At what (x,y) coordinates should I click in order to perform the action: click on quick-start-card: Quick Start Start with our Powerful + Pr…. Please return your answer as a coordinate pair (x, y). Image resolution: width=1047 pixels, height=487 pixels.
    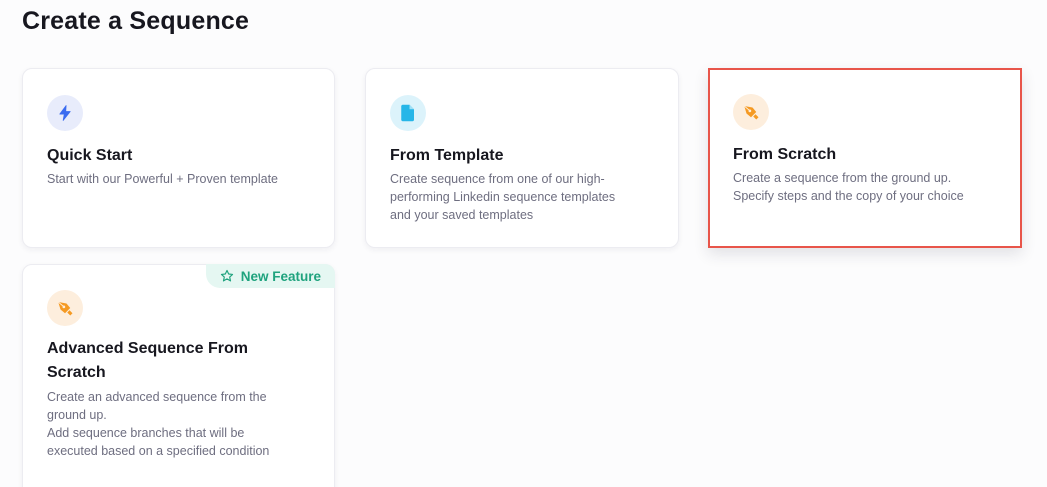
    Looking at the image, I should click on (178, 158).